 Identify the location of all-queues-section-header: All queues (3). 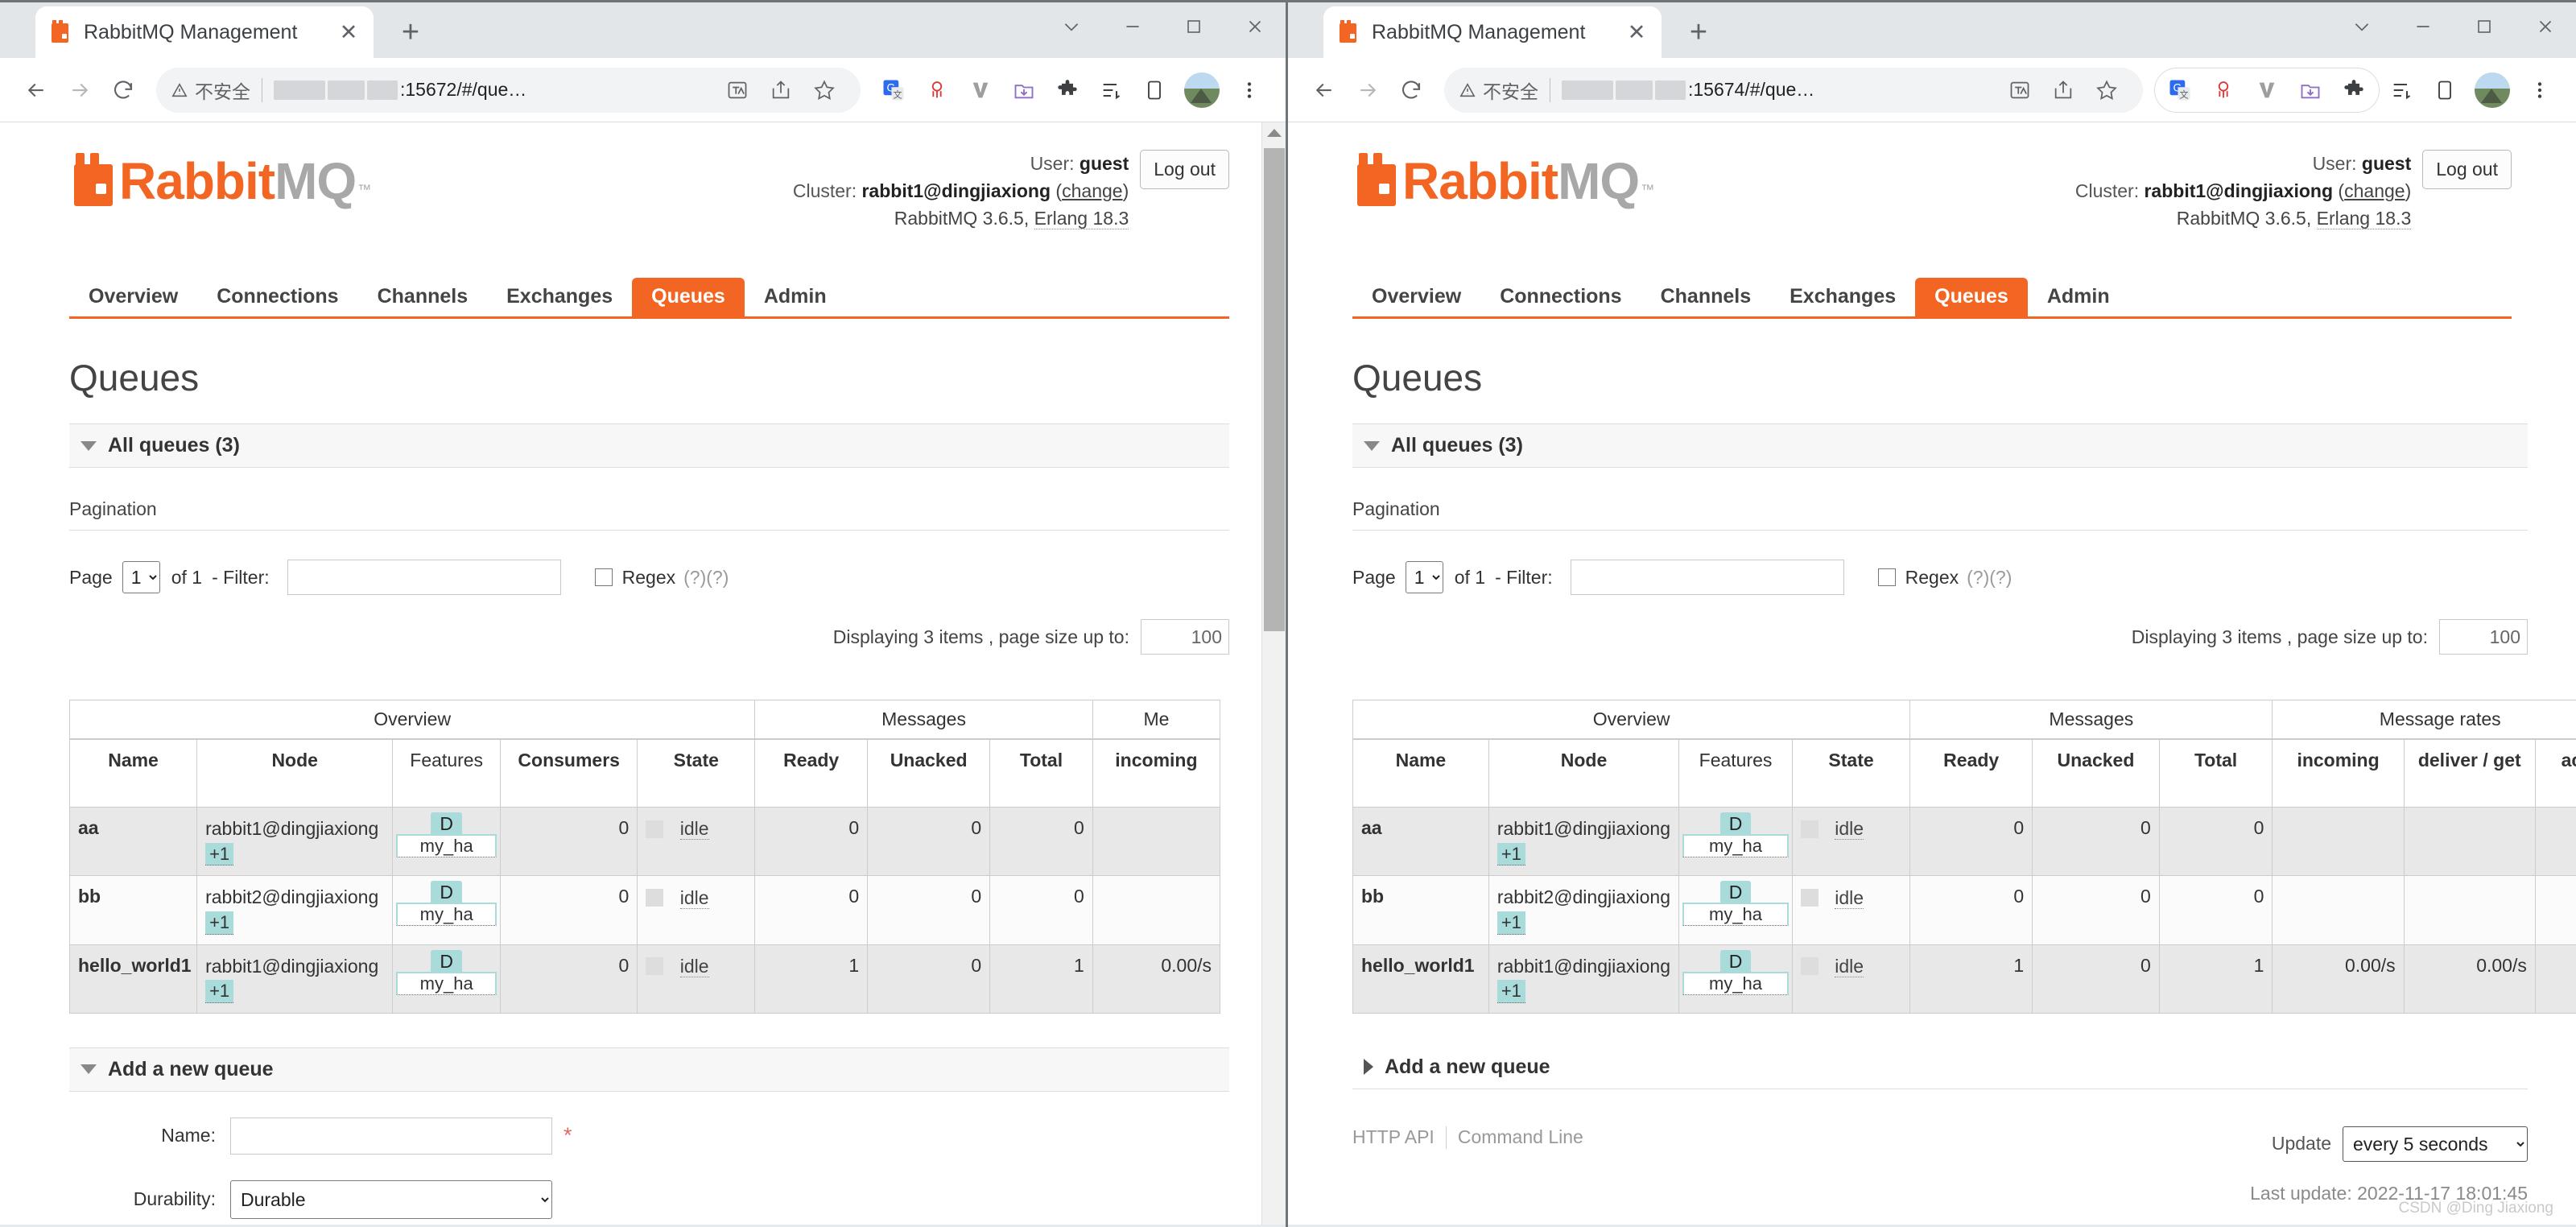
(649, 445).